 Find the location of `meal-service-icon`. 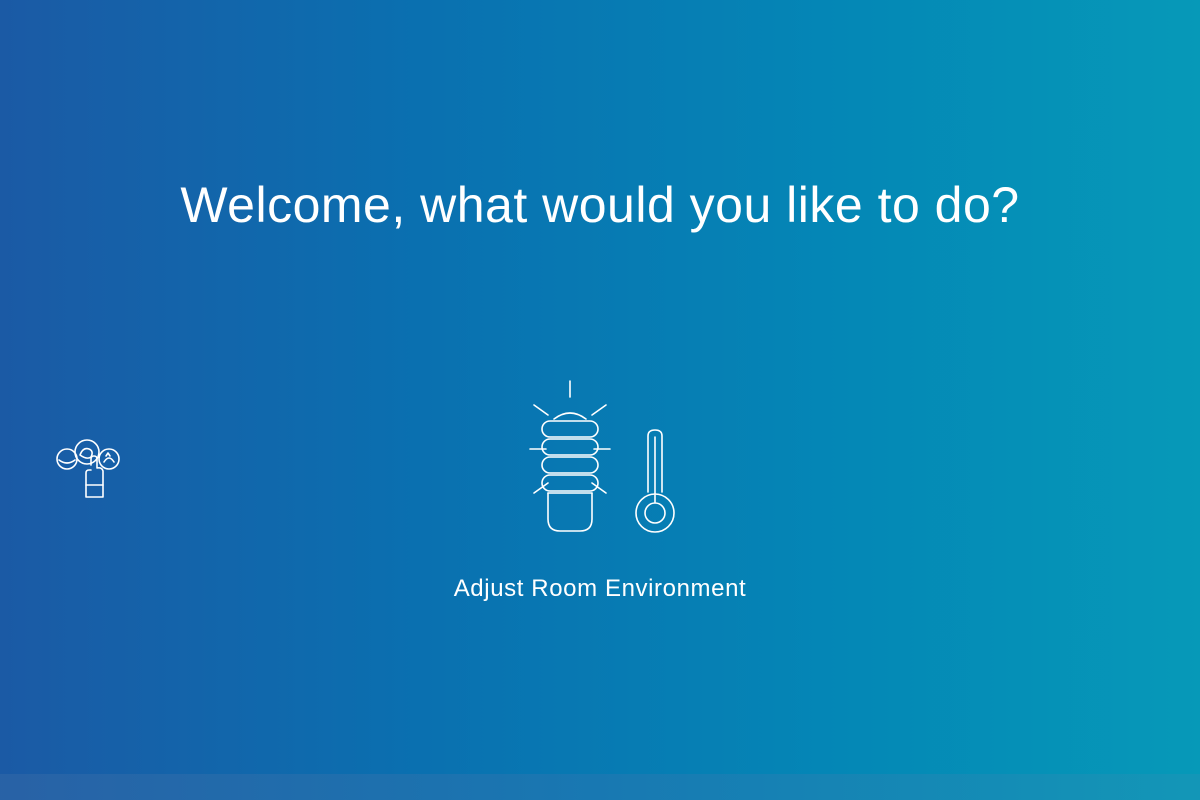

meal-service-icon is located at coordinates (89, 468).